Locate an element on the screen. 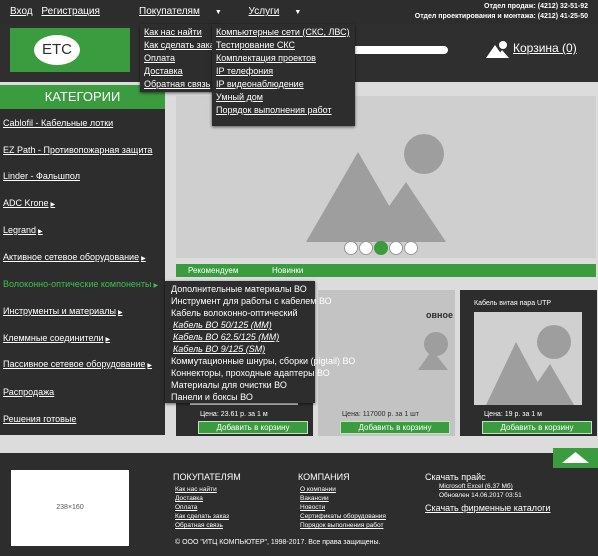  footer-link: Порядок выполнения работ is located at coordinates (341, 525).